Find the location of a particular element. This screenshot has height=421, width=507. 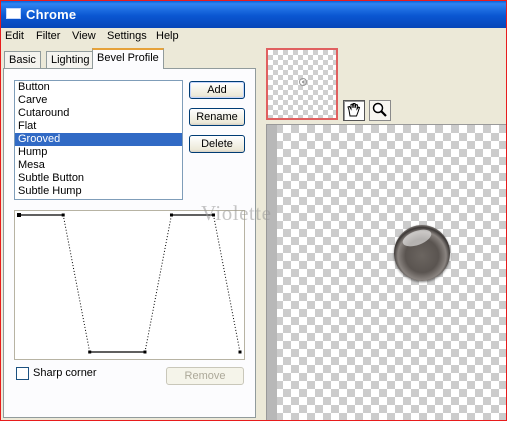

window-icon is located at coordinates (13, 13).